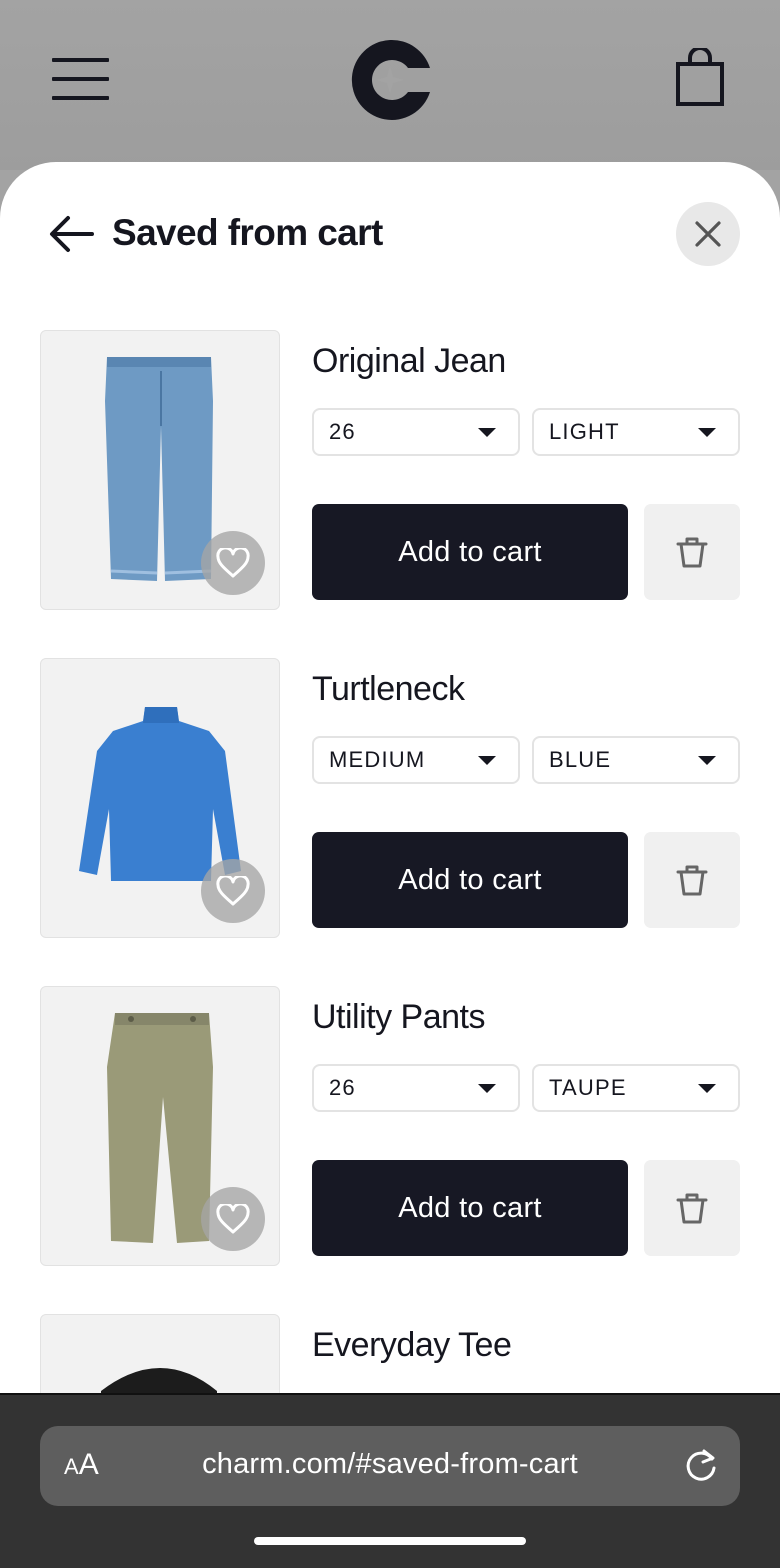  What do you see at coordinates (159, 1380) in the screenshot?
I see `tee-image` at bounding box center [159, 1380].